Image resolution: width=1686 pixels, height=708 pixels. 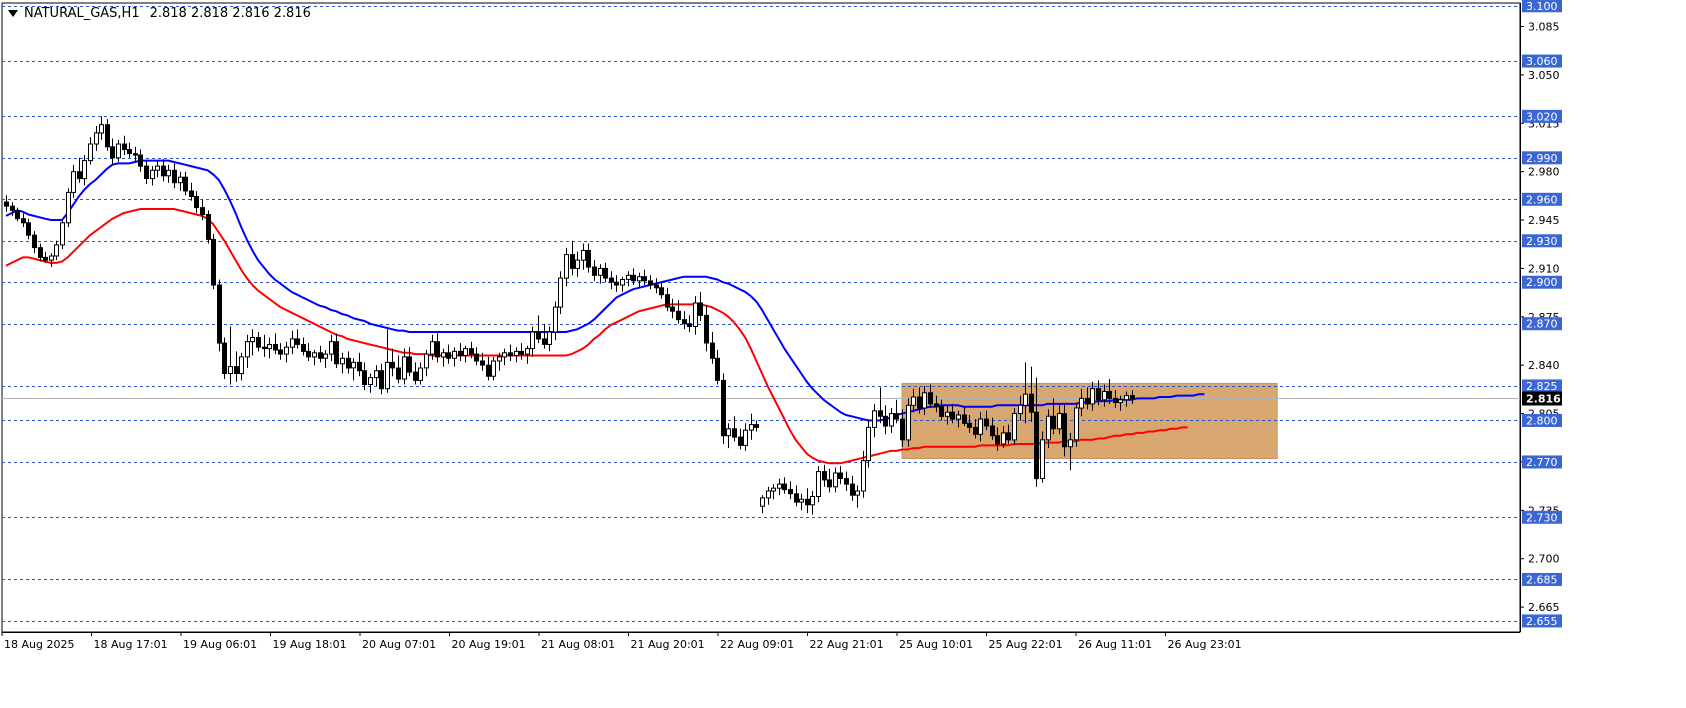 What do you see at coordinates (1542, 386) in the screenshot?
I see `level-price-label: 2.825` at bounding box center [1542, 386].